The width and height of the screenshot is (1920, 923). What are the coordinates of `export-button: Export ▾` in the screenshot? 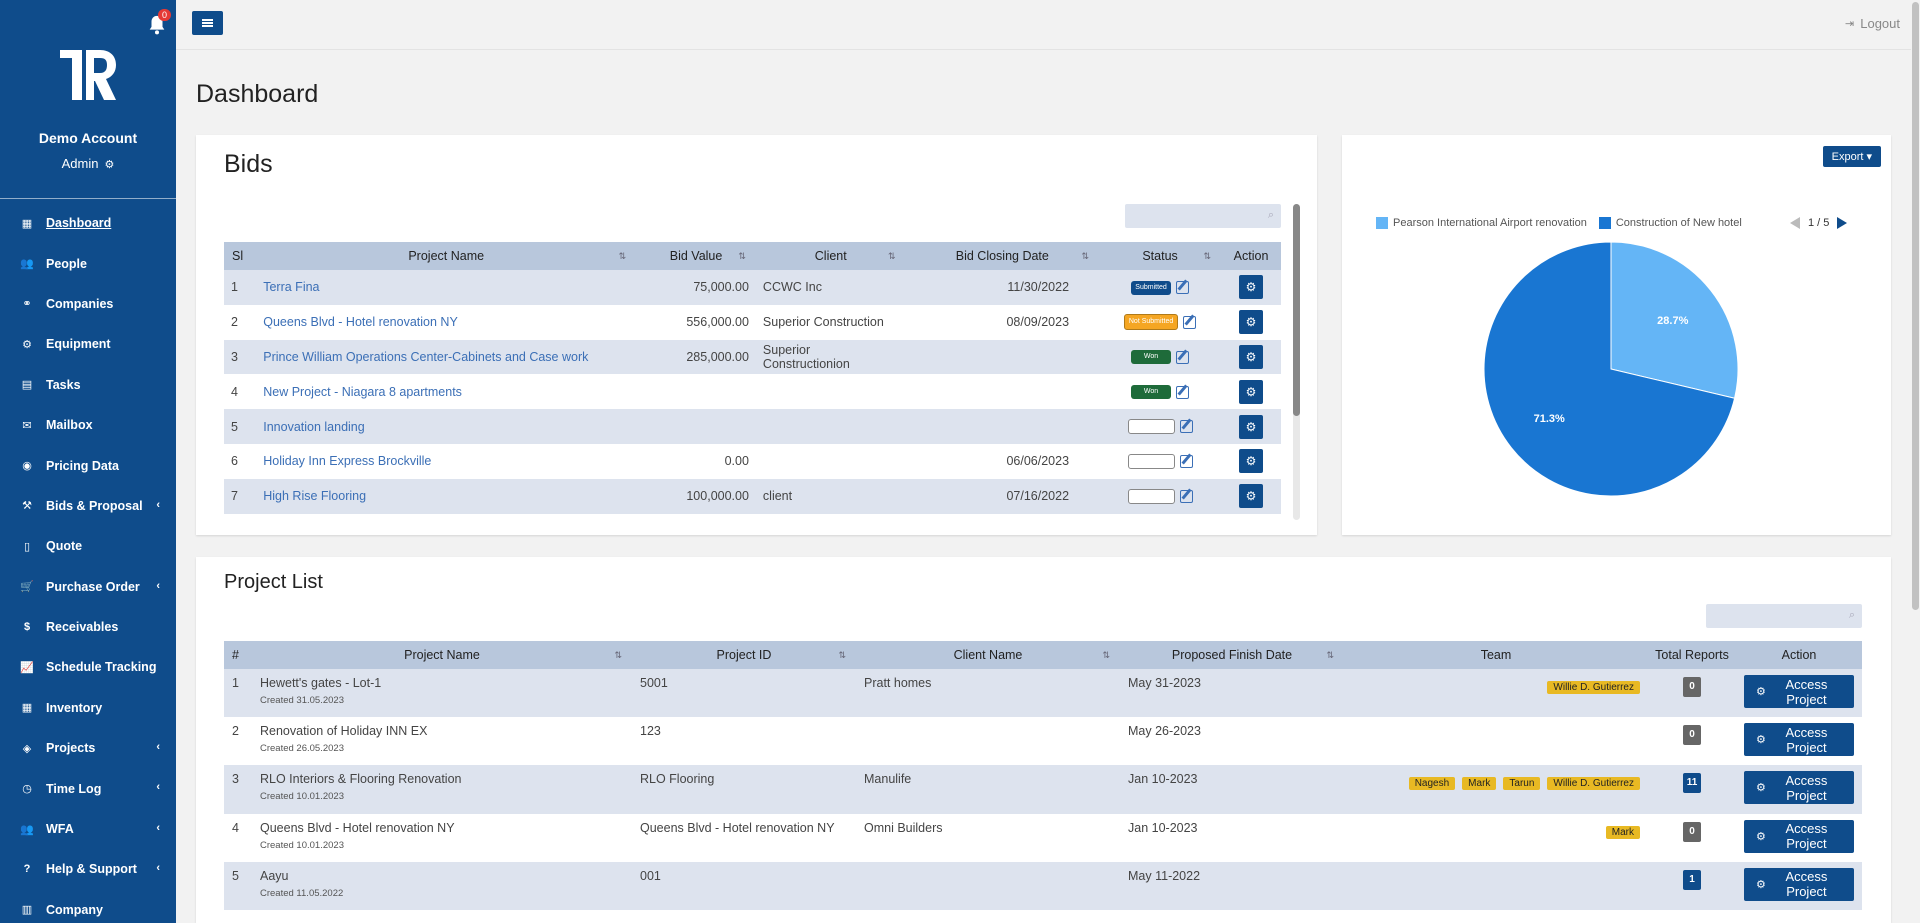 It's located at (1851, 156).